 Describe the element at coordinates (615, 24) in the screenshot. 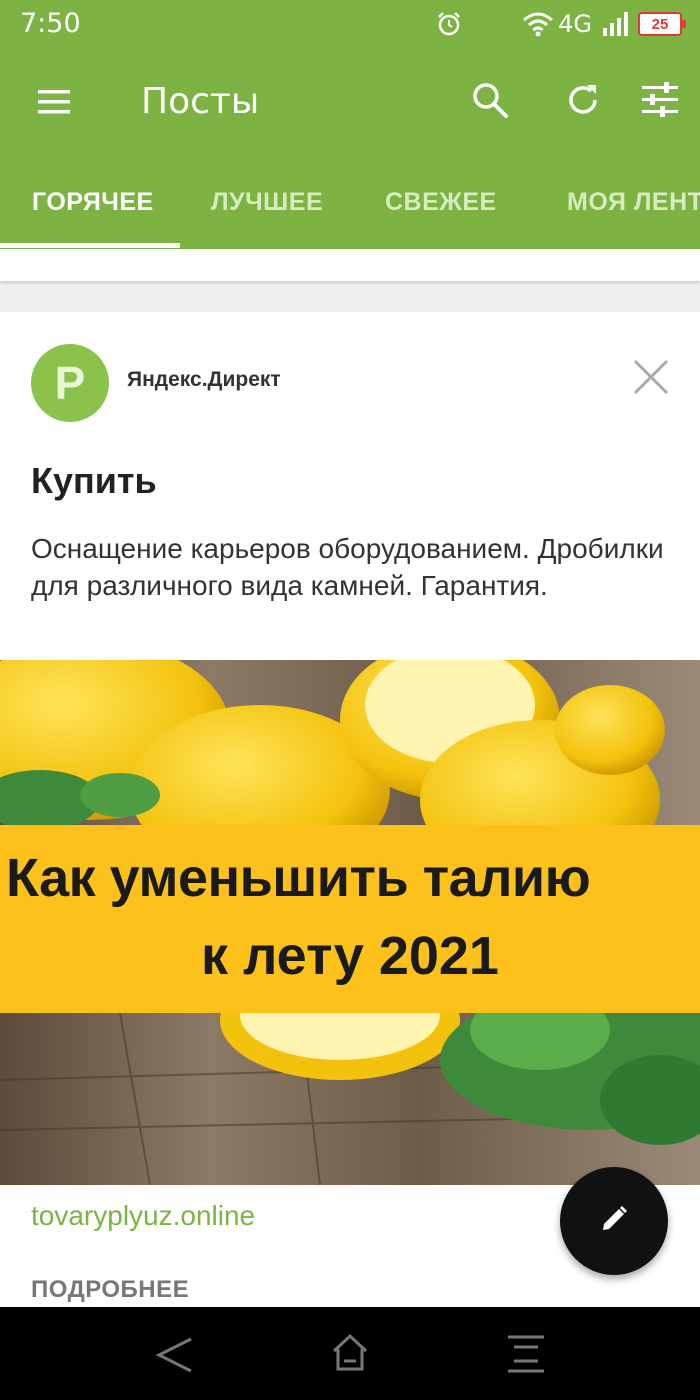

I see `signal-icon` at that location.